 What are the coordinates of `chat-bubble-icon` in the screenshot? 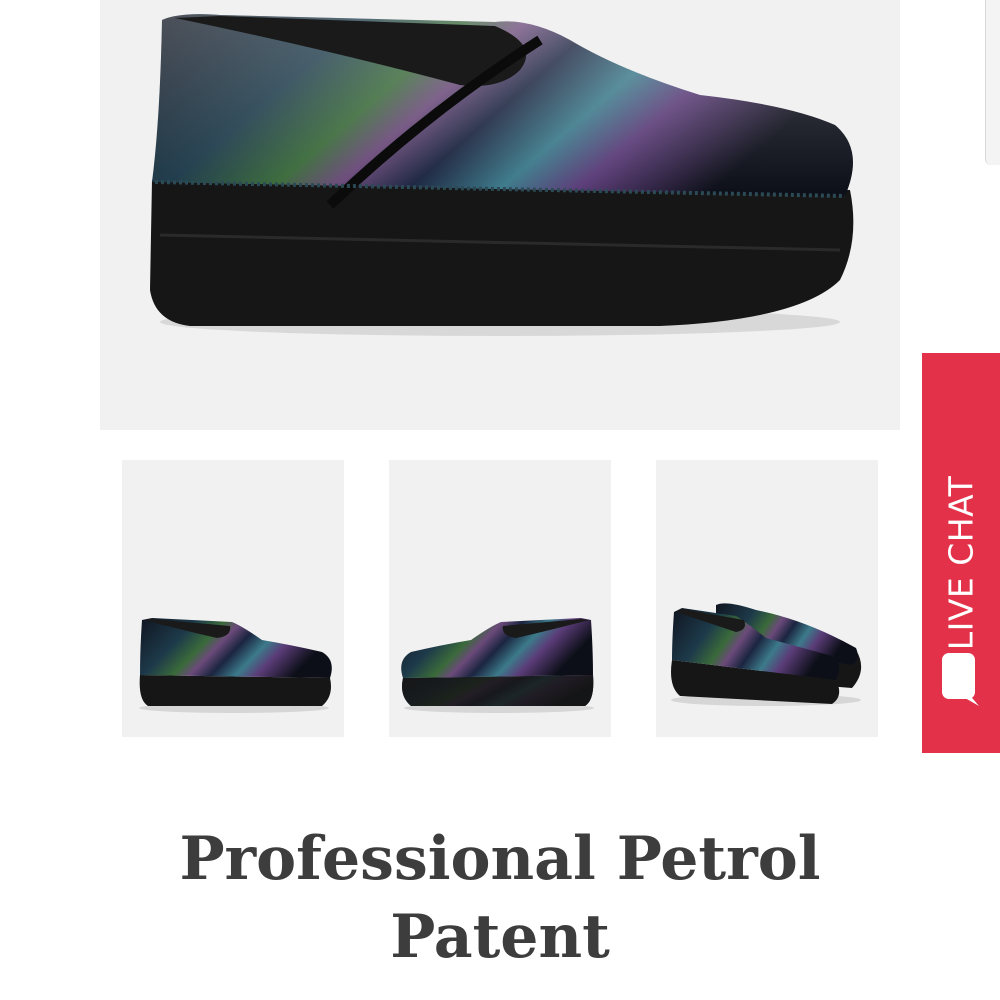 It's located at (960, 679).